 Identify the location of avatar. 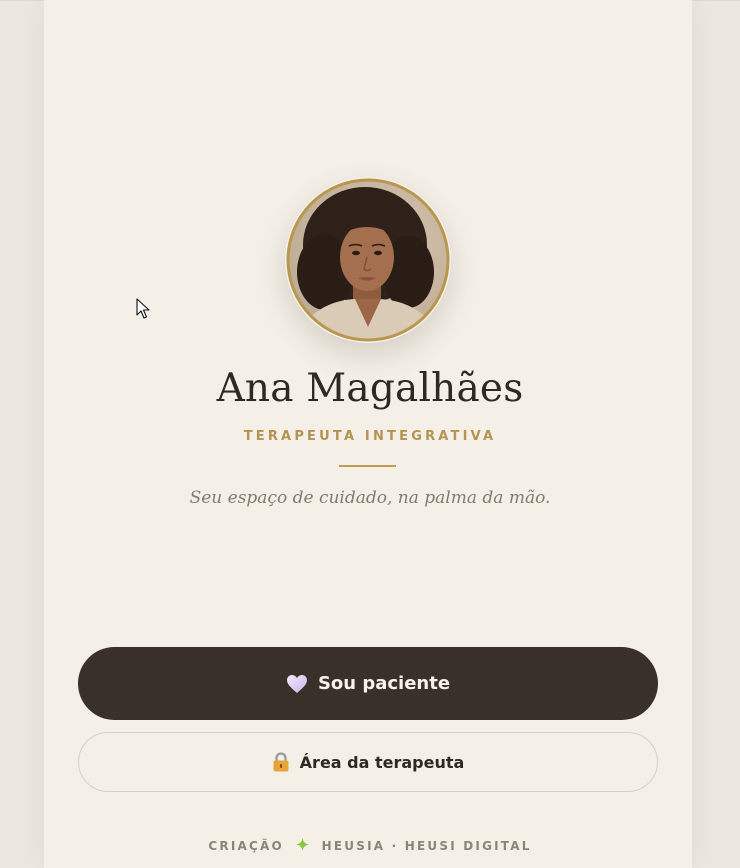
(368, 260).